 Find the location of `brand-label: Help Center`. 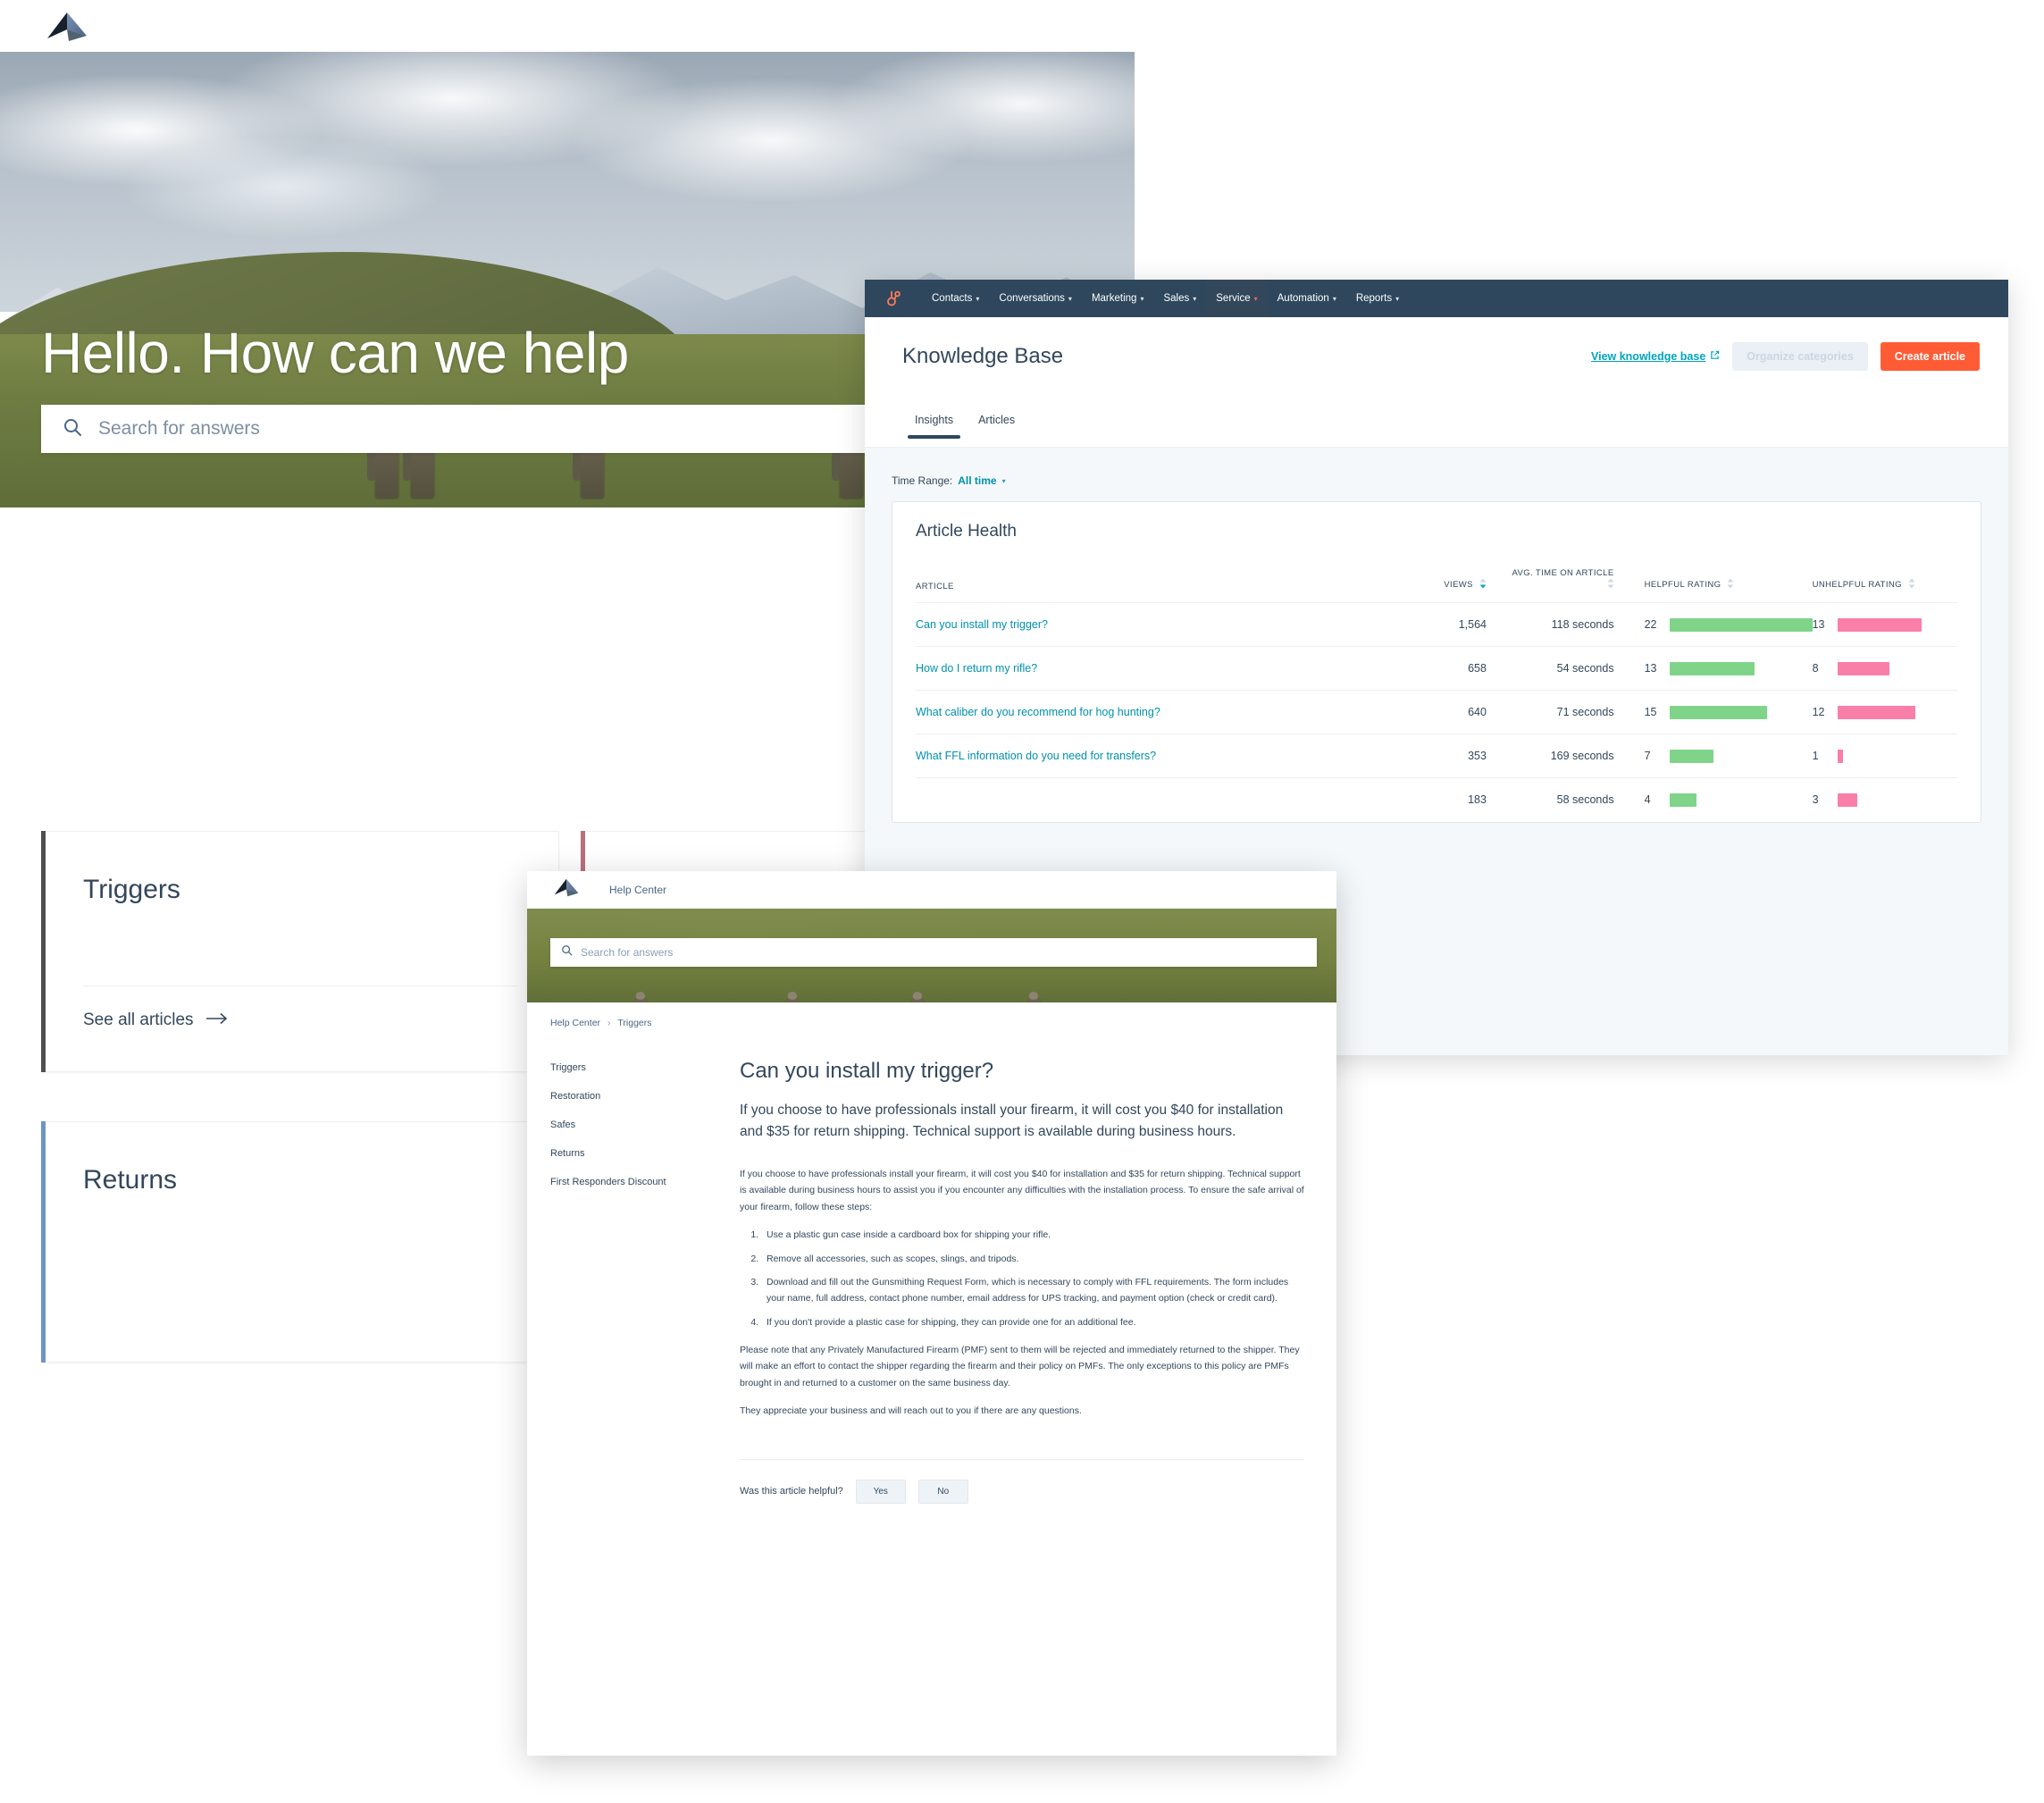

brand-label: Help Center is located at coordinates (637, 890).